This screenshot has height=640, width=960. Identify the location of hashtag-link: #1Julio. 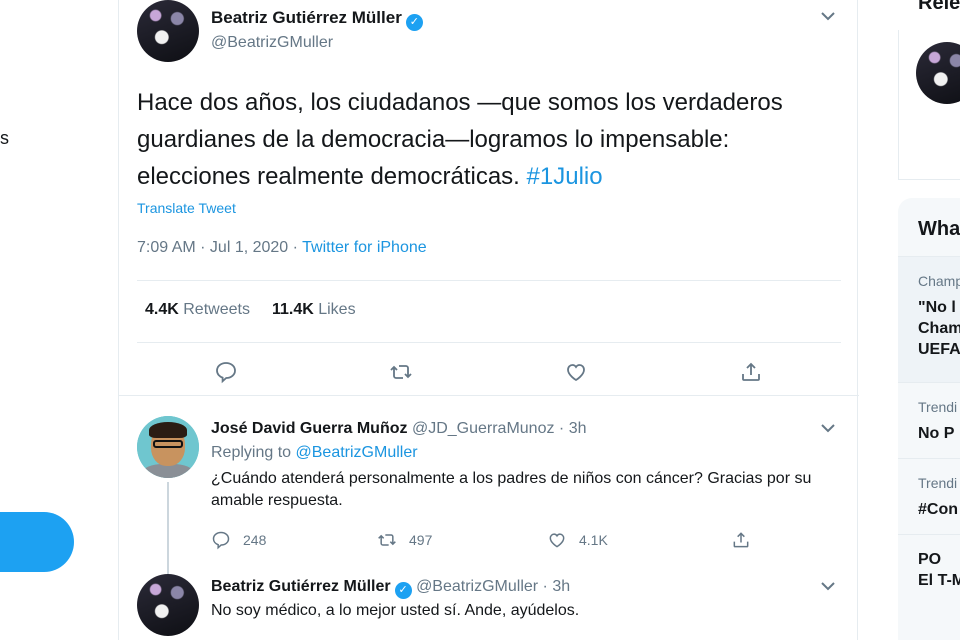
(565, 176).